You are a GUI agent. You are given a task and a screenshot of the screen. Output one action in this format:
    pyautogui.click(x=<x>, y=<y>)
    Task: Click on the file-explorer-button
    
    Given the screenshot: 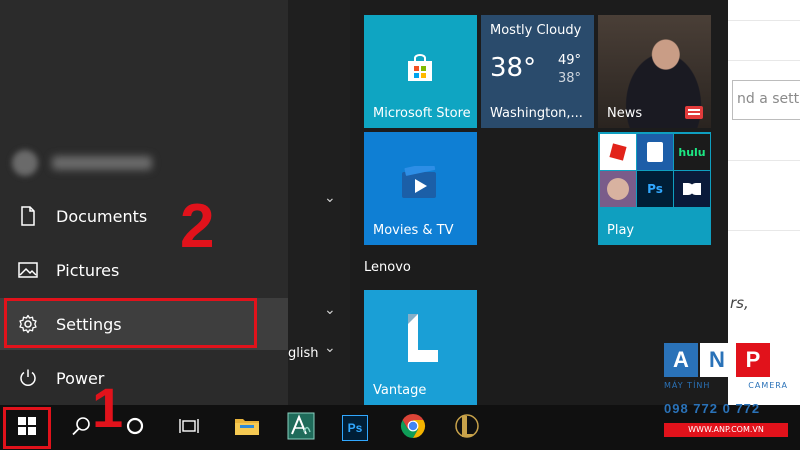 What is the action you would take?
    pyautogui.click(x=247, y=427)
    